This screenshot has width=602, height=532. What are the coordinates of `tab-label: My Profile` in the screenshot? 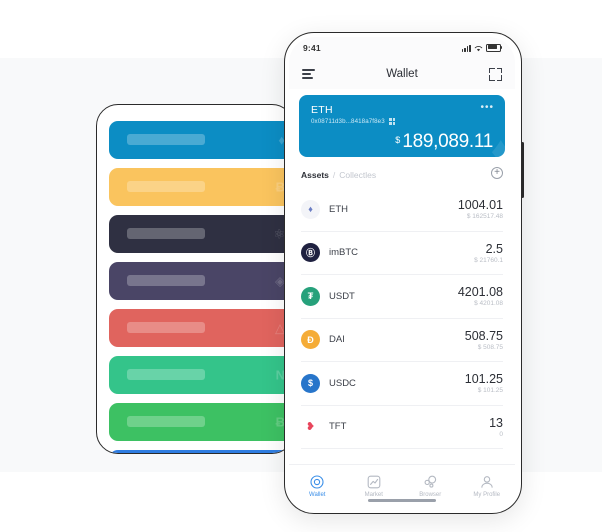 It's located at (487, 494).